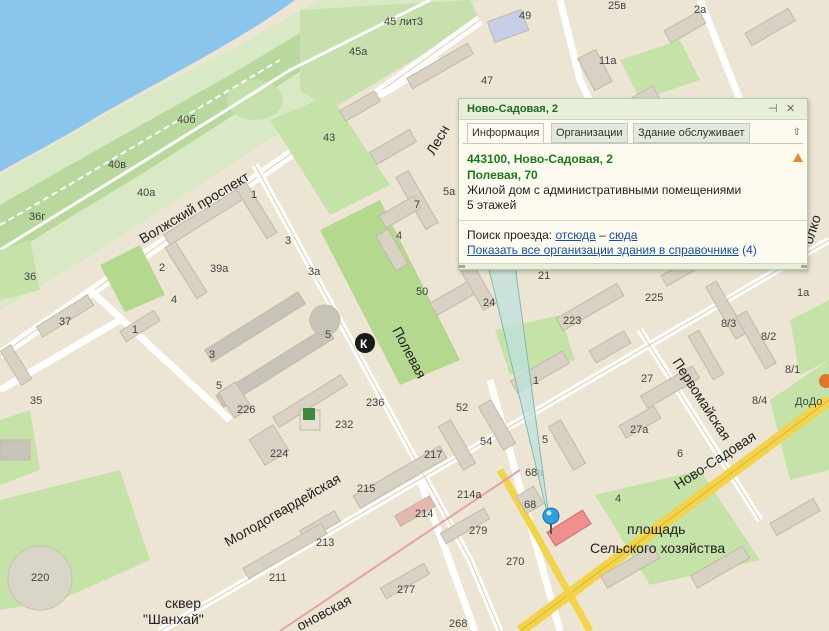 This screenshot has width=829, height=631. I want to click on orgs-count: (4), so click(749, 250).